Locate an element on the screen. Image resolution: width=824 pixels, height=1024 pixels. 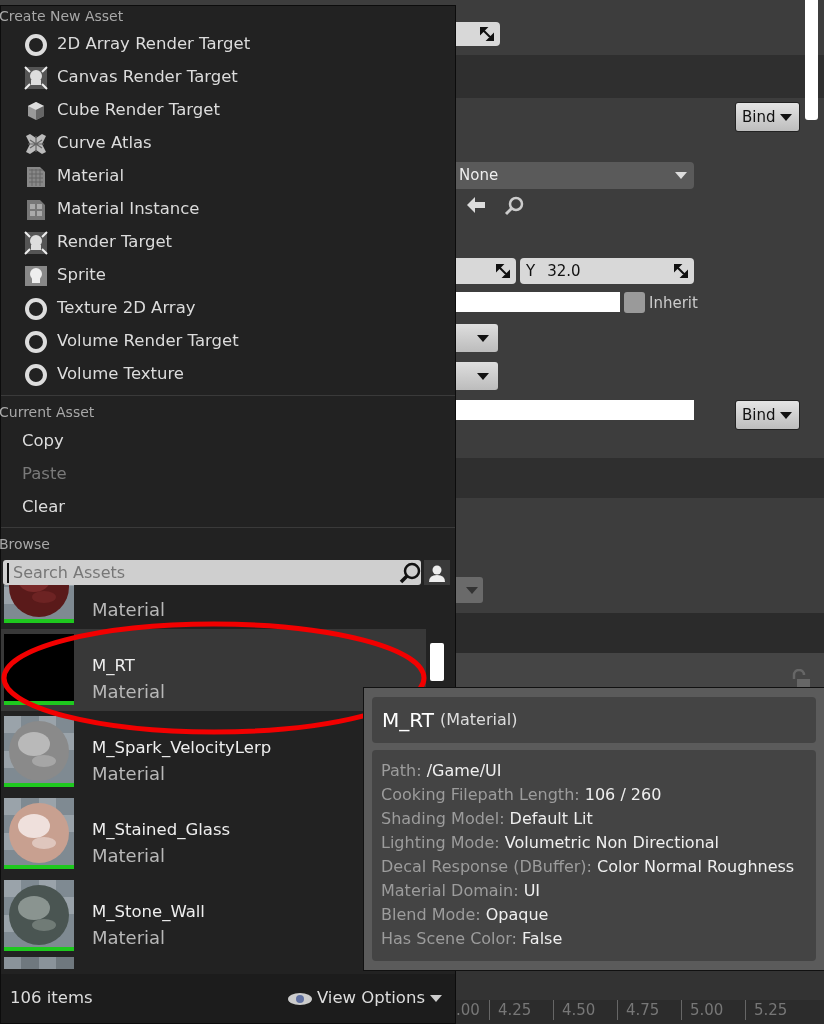
property-line: Decal Response (DBuffer): Color Normal Roughness is located at coordinates (588, 867).